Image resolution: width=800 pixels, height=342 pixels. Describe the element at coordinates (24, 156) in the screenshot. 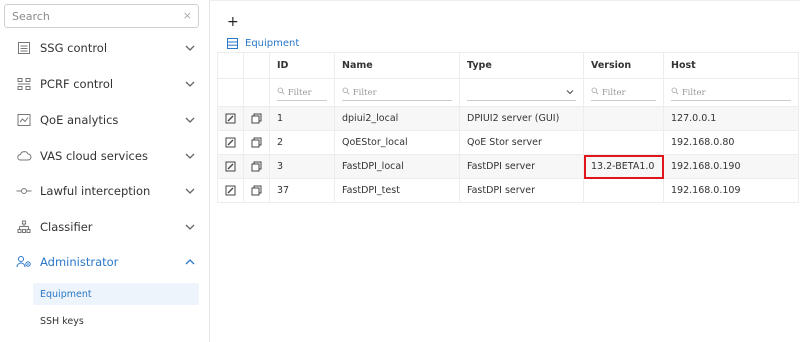

I see `cloud-icon` at that location.